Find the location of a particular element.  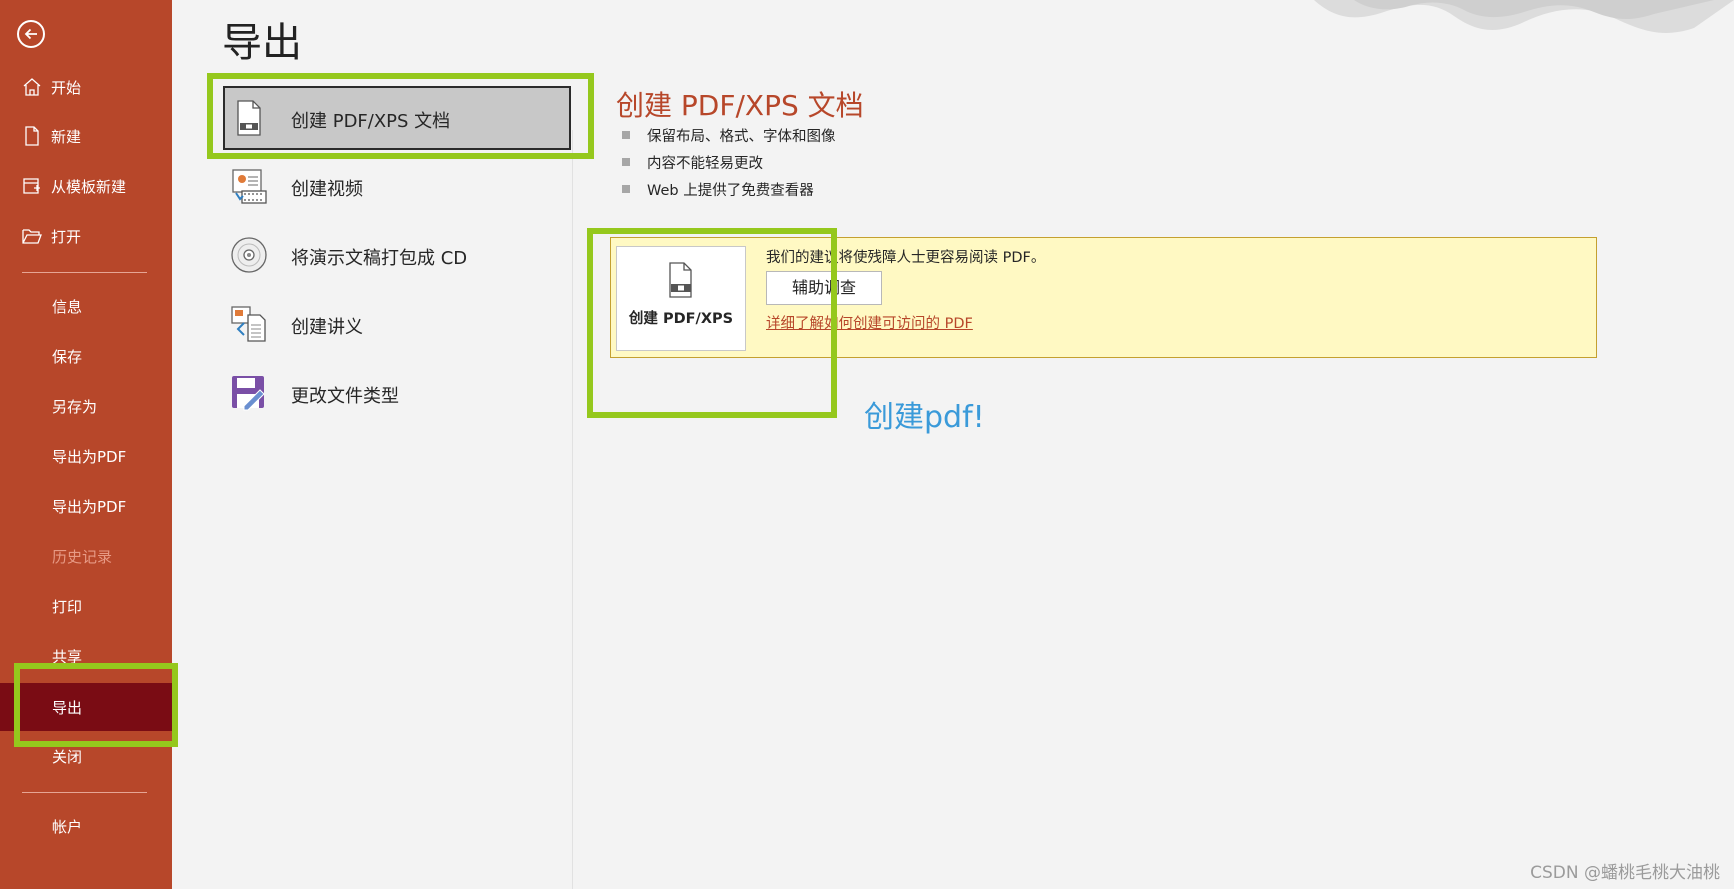

decorative-pattern is located at coordinates (1514, 25).